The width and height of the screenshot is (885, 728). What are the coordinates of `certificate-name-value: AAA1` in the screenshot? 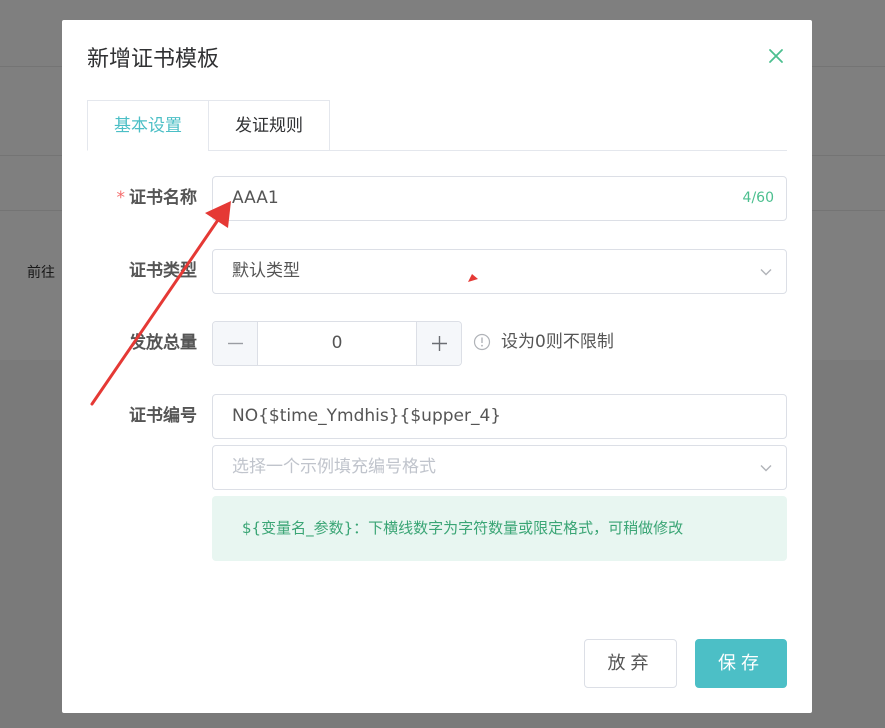 It's located at (255, 198).